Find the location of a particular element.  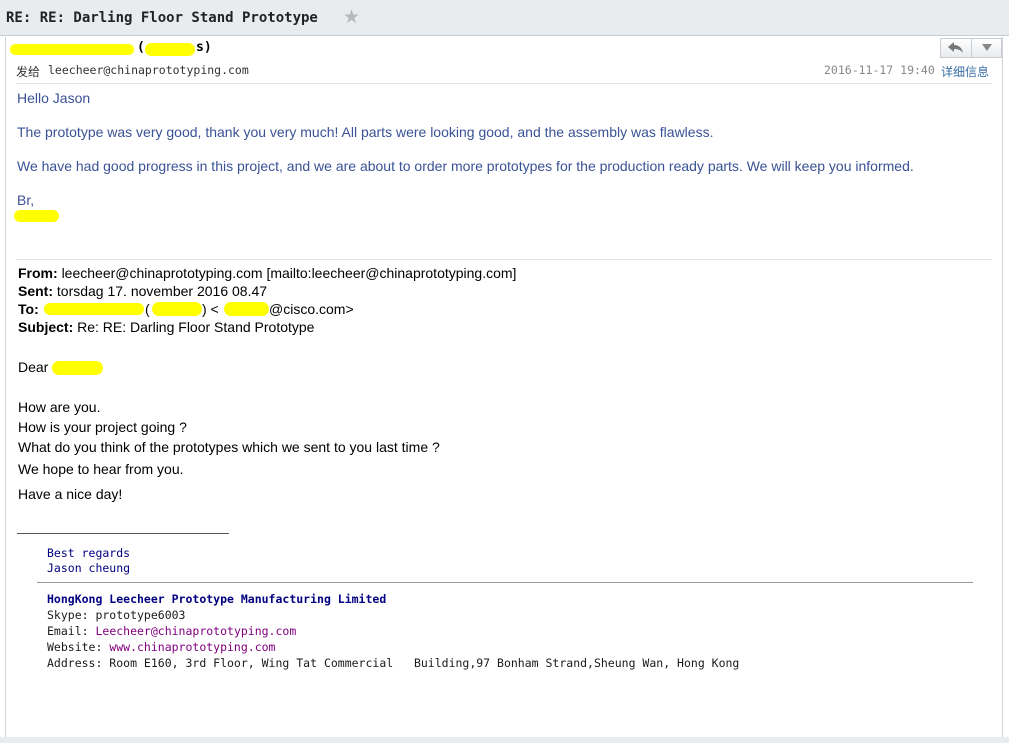

header-separator is located at coordinates (504, 83).